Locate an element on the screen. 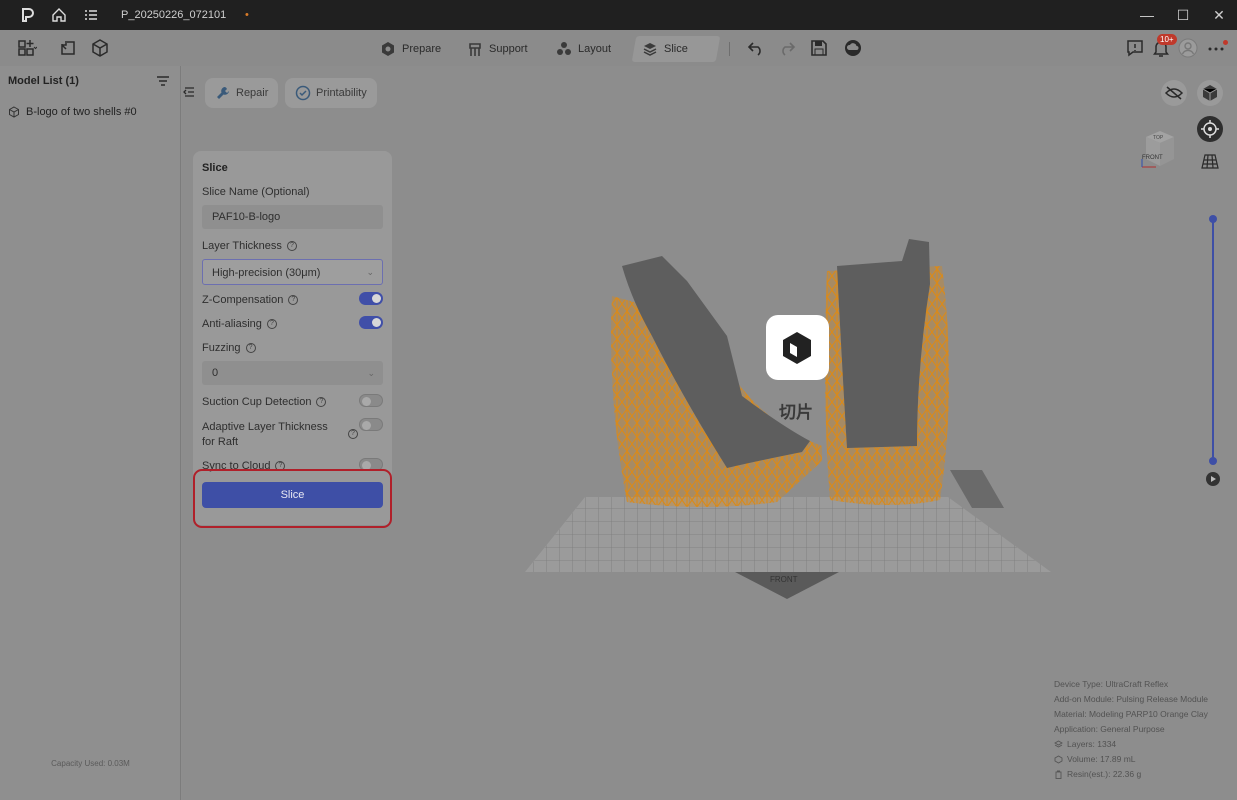  tab-support-label: Support is located at coordinates (508, 49).